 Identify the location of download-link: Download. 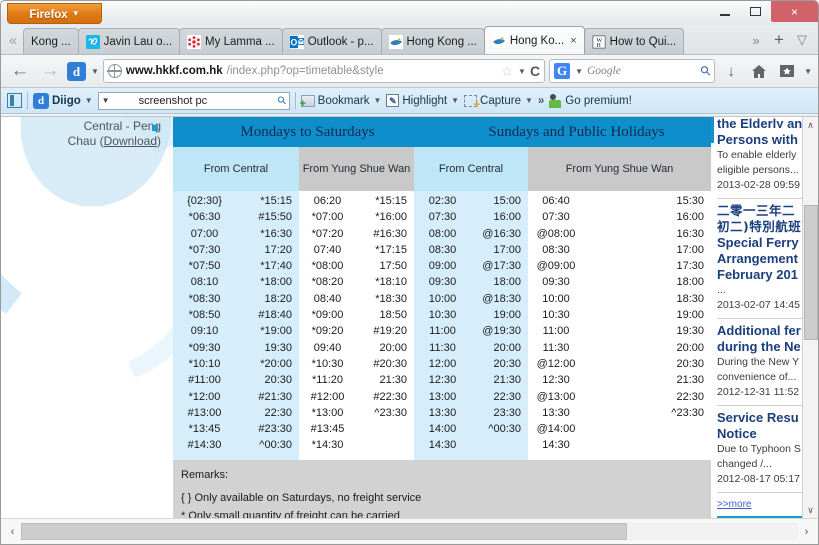
(130, 141).